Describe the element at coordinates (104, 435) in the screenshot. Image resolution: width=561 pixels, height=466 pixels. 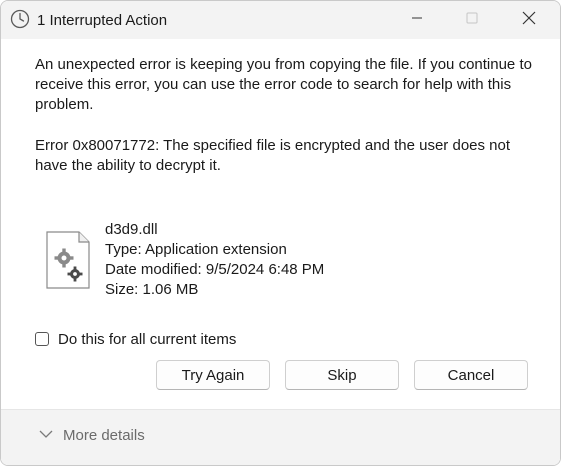
I see `more-details-label: More details` at that location.